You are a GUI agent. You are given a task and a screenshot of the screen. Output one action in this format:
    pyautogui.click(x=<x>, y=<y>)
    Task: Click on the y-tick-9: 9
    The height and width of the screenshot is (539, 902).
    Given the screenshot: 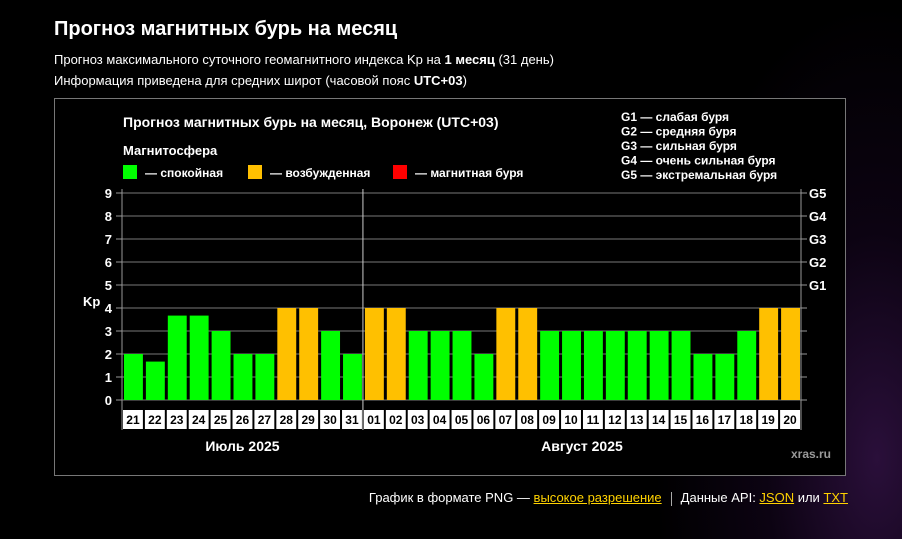 What is the action you would take?
    pyautogui.click(x=108, y=193)
    